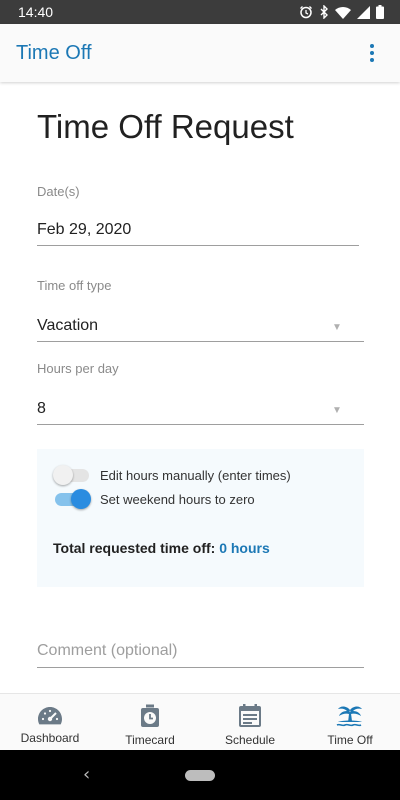 The width and height of the screenshot is (400, 800). Describe the element at coordinates (86, 774) in the screenshot. I see `back-icon: ‹` at that location.